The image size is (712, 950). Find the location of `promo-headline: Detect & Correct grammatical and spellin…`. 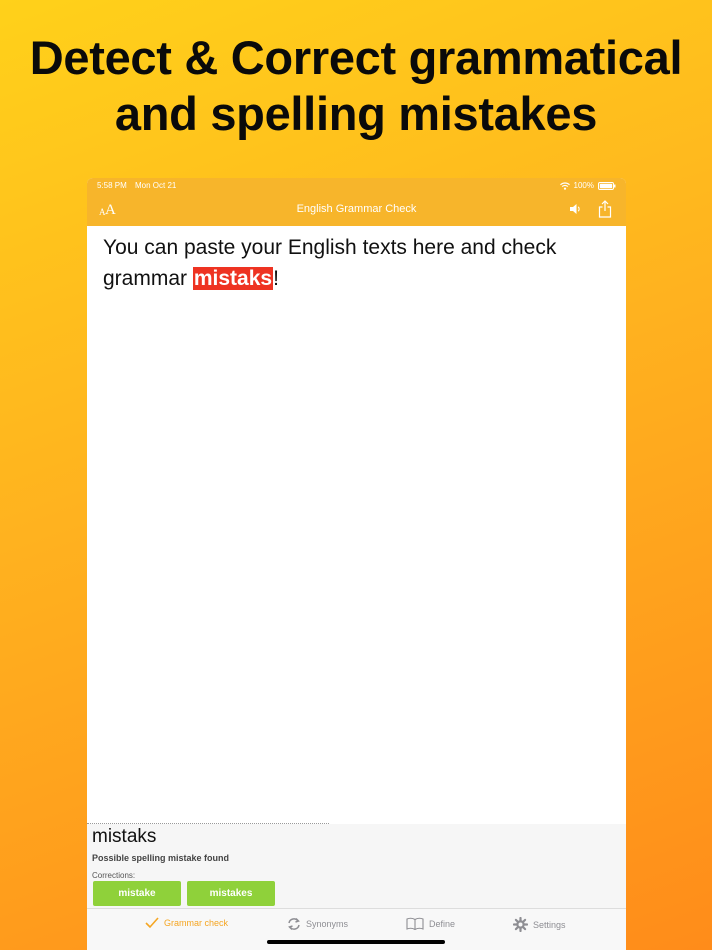

promo-headline: Detect & Correct grammatical and spellin… is located at coordinates (356, 86).